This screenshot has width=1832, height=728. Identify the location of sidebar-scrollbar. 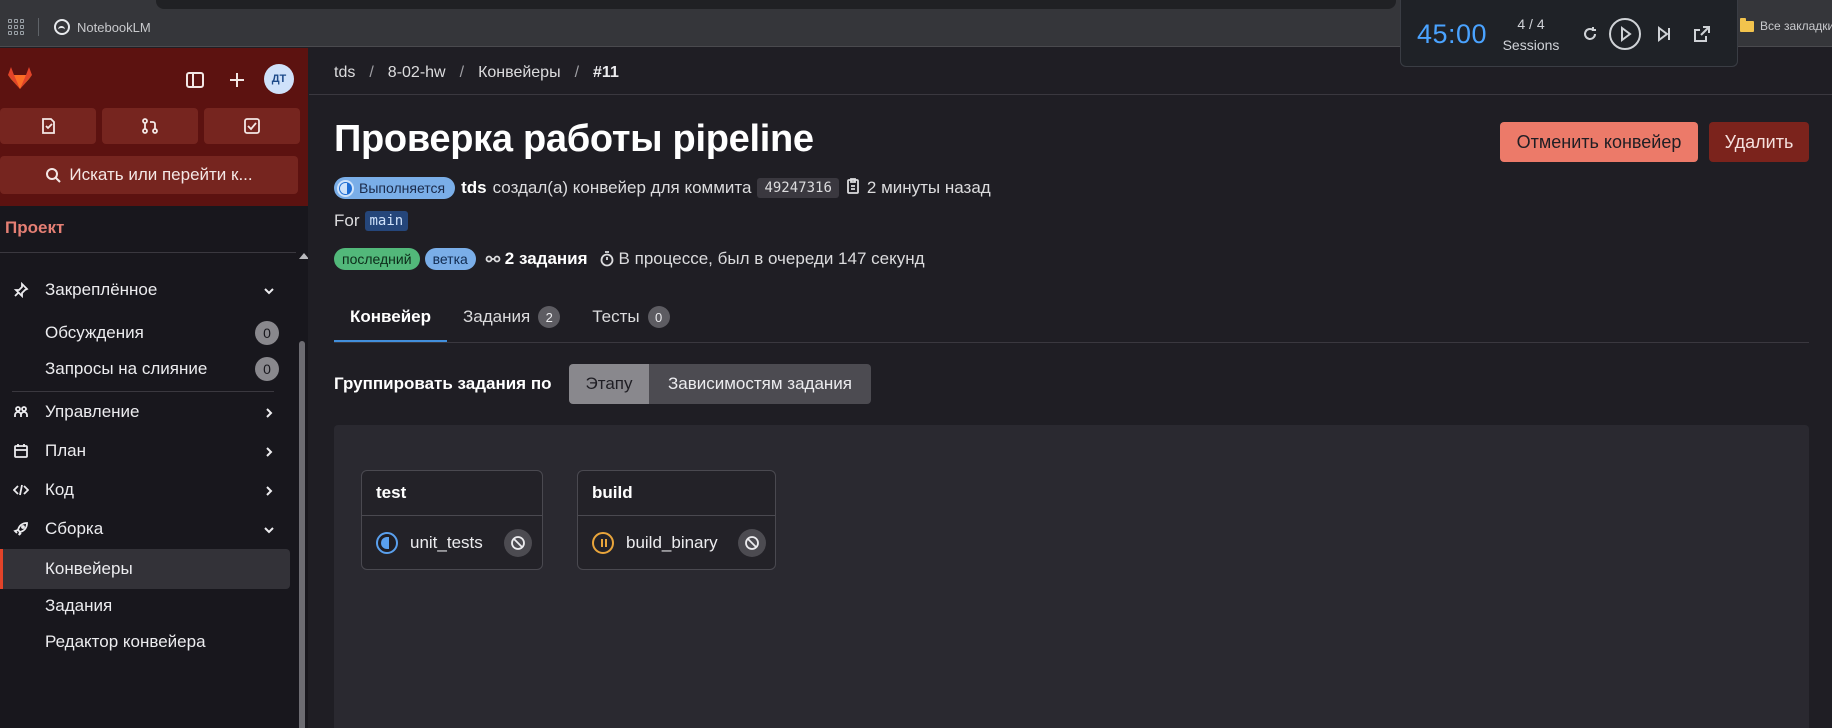
(302, 490).